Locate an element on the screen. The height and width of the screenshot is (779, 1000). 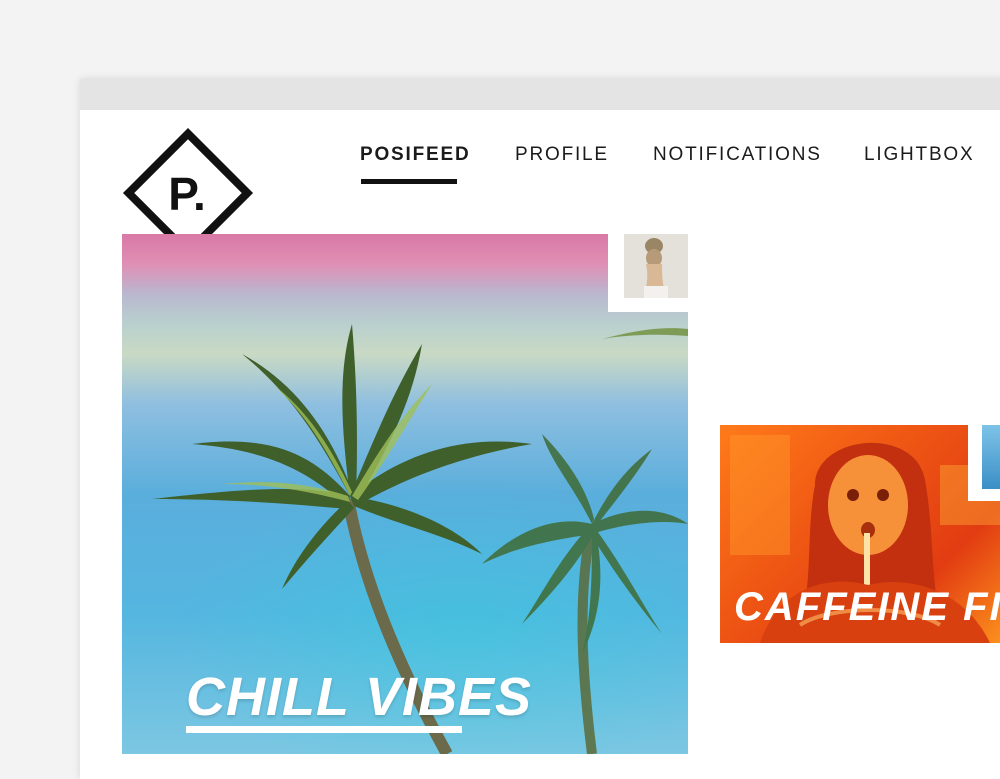
nav-item-lightbox: LIGHTBOX is located at coordinates (919, 155).